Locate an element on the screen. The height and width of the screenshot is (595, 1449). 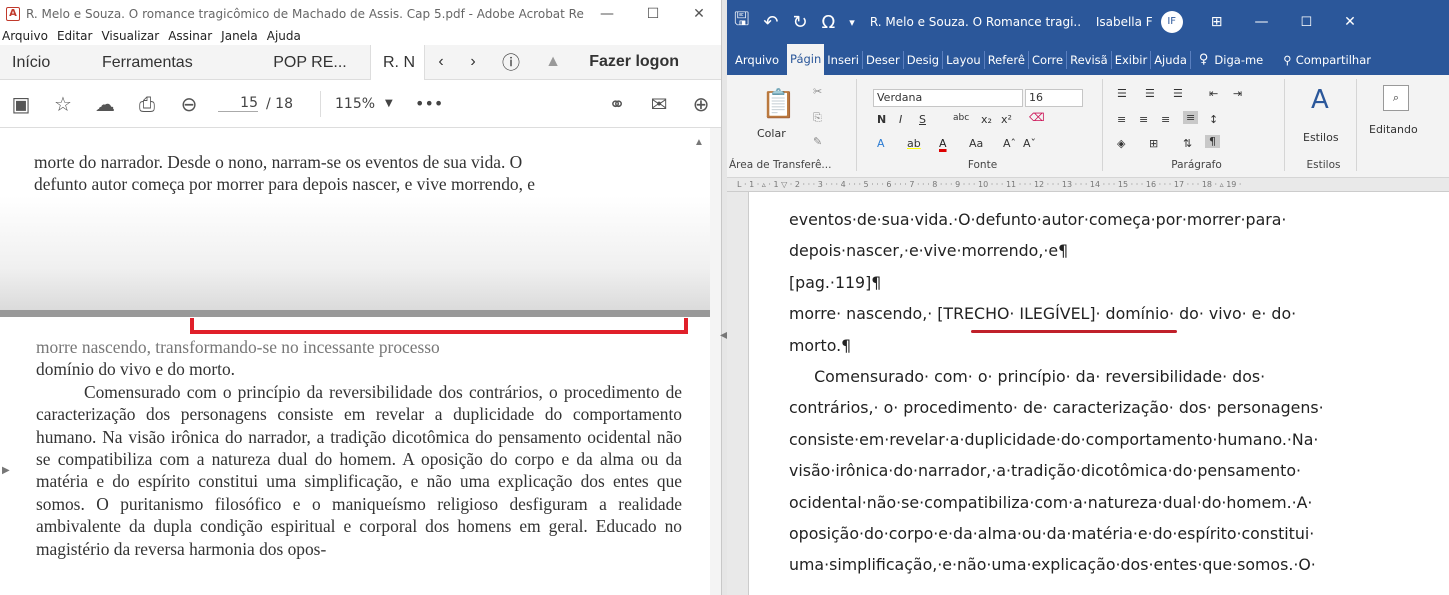
bullets-icon: ☰ is located at coordinates (1122, 93).